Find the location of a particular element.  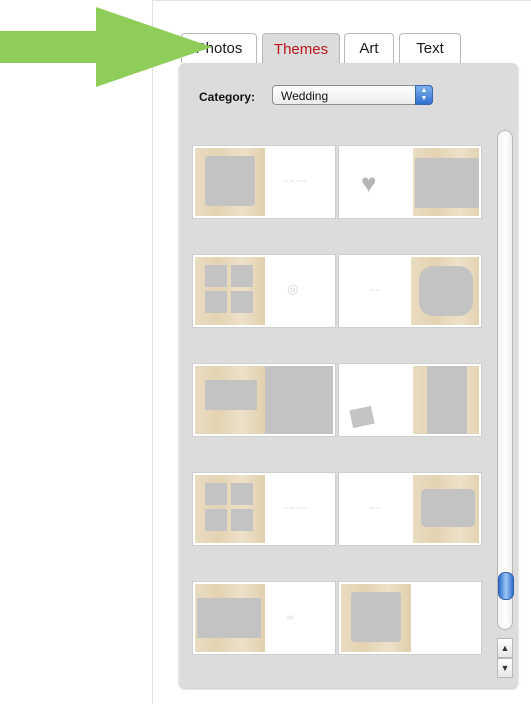

category-selected-value: Wedding is located at coordinates (305, 96).